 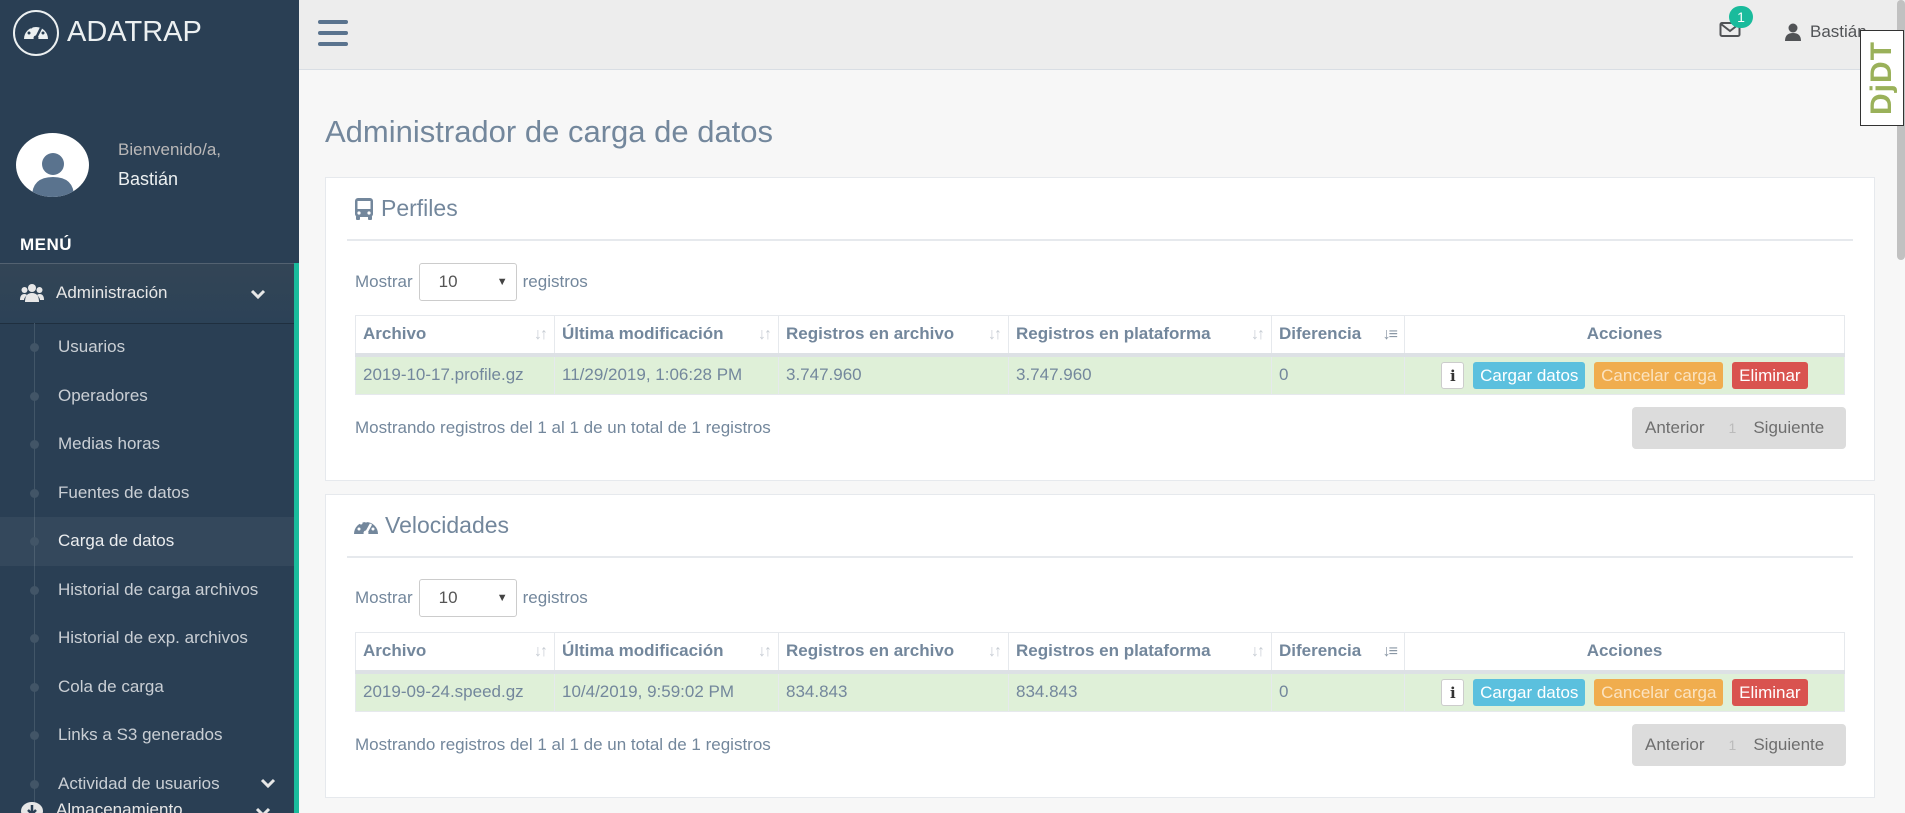 I want to click on sidebar-item-medias-horas: Medias horas, so click(x=147, y=444).